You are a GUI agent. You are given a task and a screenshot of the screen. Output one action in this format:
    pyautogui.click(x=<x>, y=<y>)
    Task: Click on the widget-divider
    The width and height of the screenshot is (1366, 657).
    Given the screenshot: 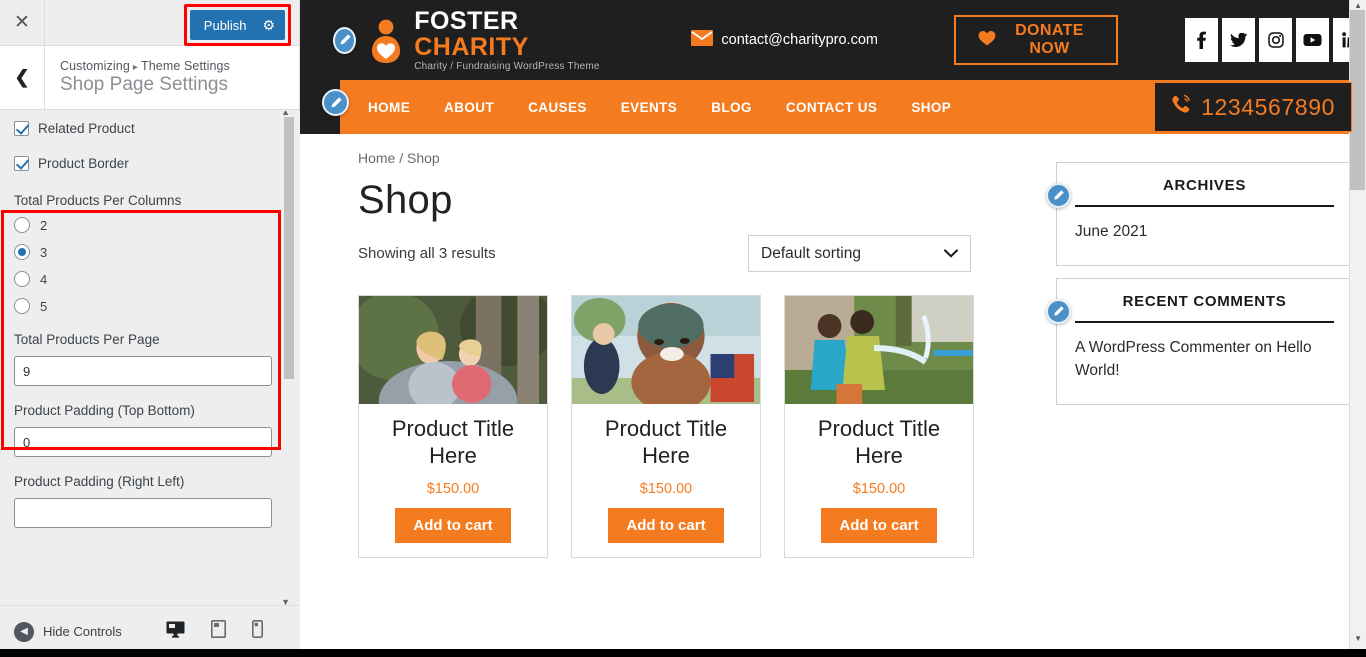 What is the action you would take?
    pyautogui.click(x=1204, y=206)
    